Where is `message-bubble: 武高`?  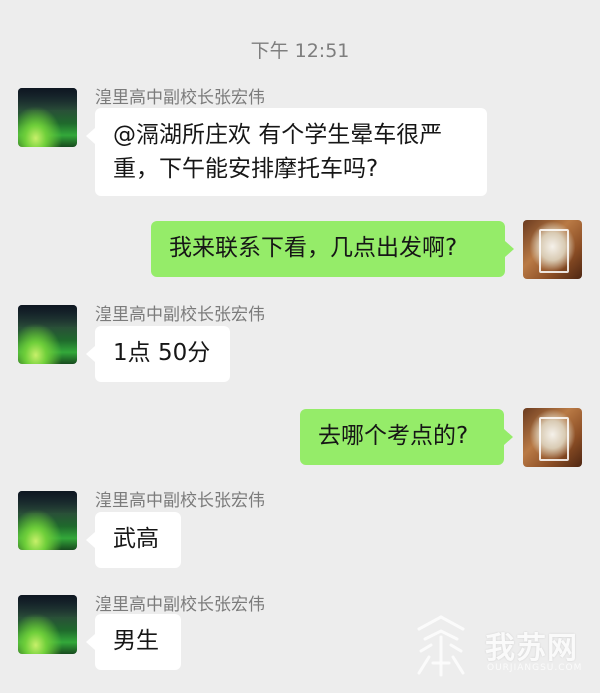
message-bubble: 武高 is located at coordinates (133, 540).